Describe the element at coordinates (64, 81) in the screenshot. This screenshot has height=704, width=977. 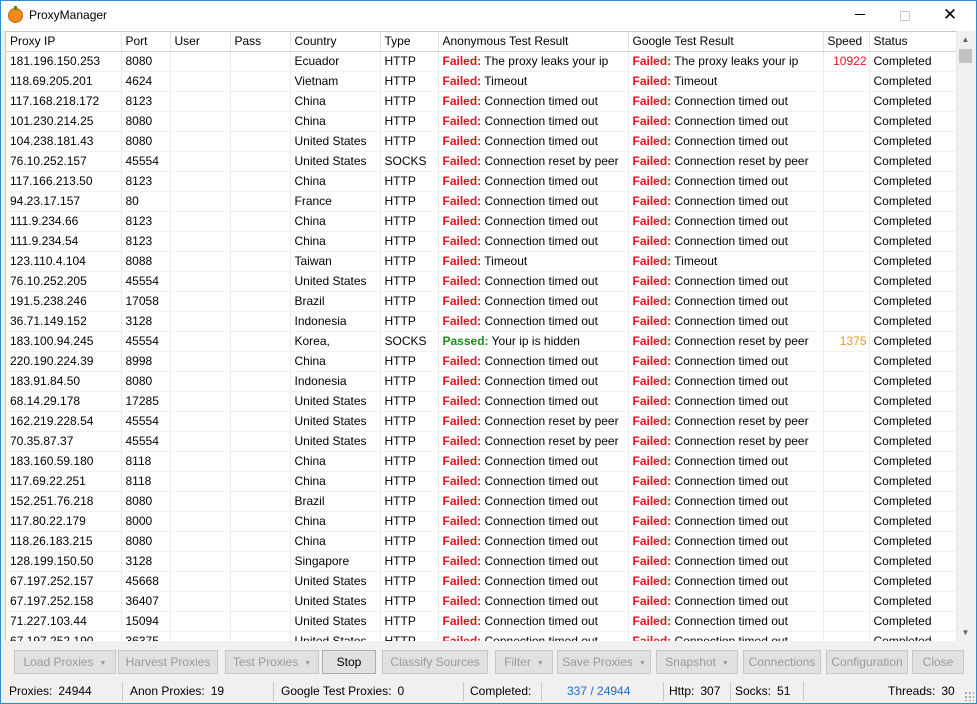
I see `cell-ip: 118.69.205.201` at that location.